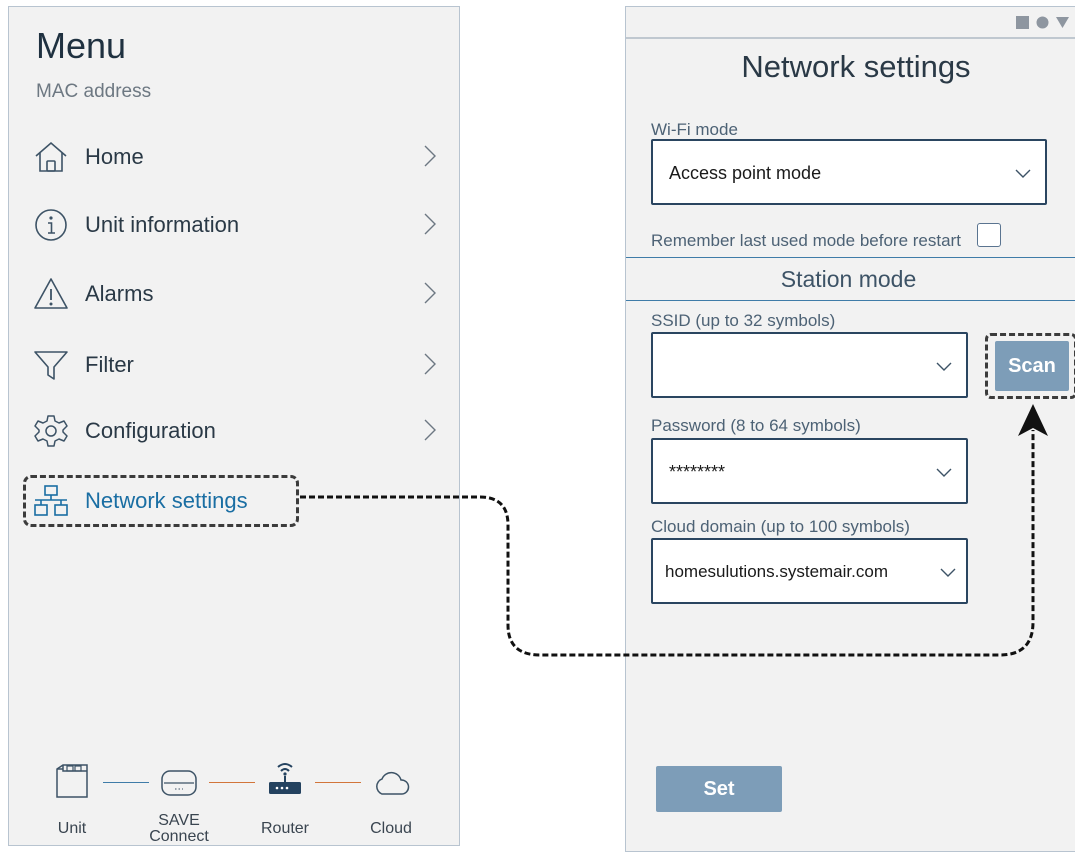  I want to click on home-icon, so click(51, 156).